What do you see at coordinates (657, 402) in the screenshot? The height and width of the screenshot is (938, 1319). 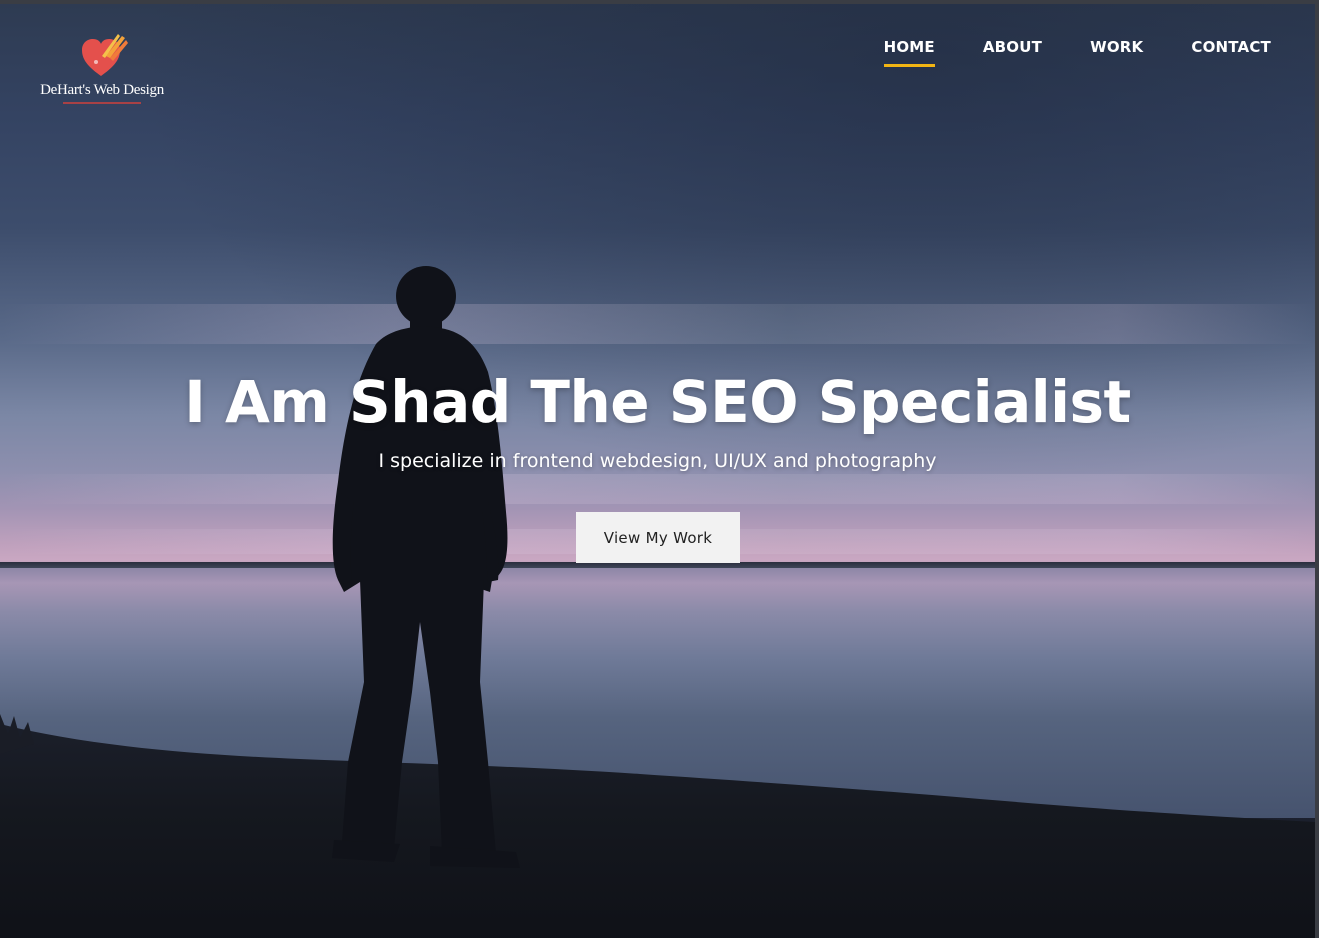 I see `hero-headline: I Am Shad The SEO Specialist` at bounding box center [657, 402].